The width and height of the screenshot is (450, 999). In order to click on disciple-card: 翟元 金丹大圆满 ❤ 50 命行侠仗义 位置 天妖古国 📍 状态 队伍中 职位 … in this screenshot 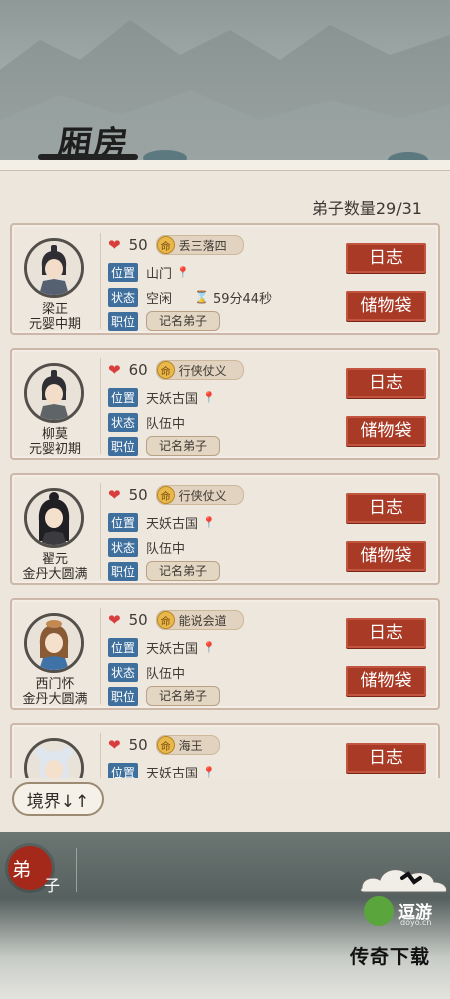, I will do `click(225, 529)`.